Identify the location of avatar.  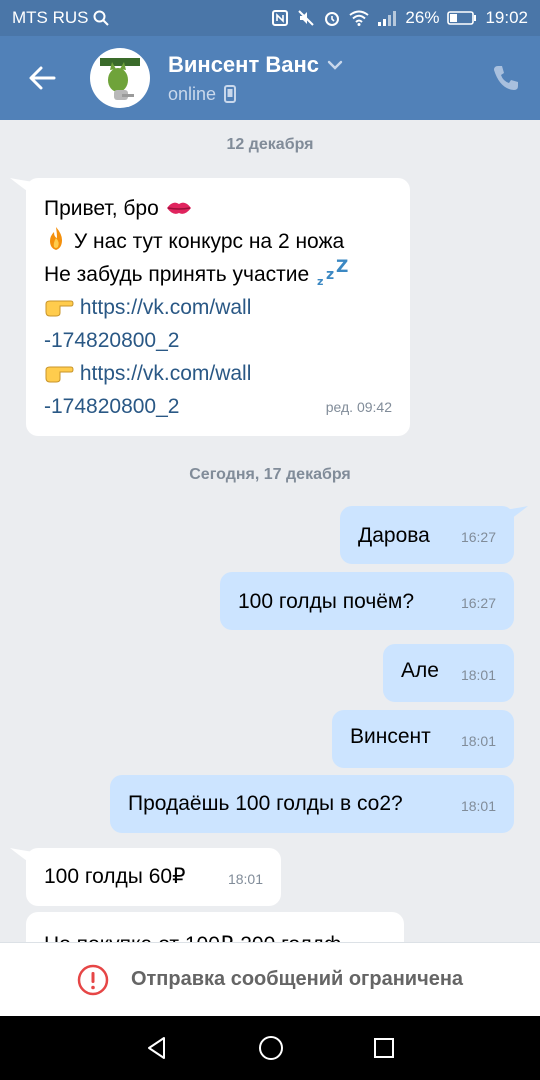
(120, 78).